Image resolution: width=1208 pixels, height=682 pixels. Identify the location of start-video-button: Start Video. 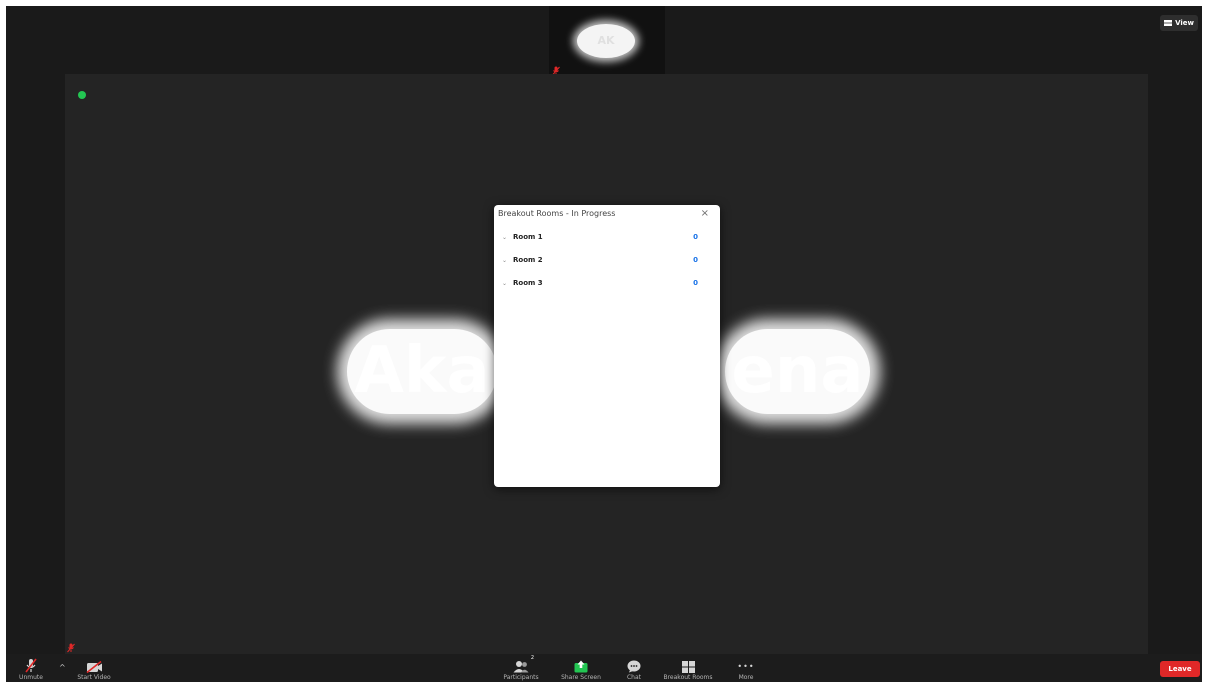
(94, 669).